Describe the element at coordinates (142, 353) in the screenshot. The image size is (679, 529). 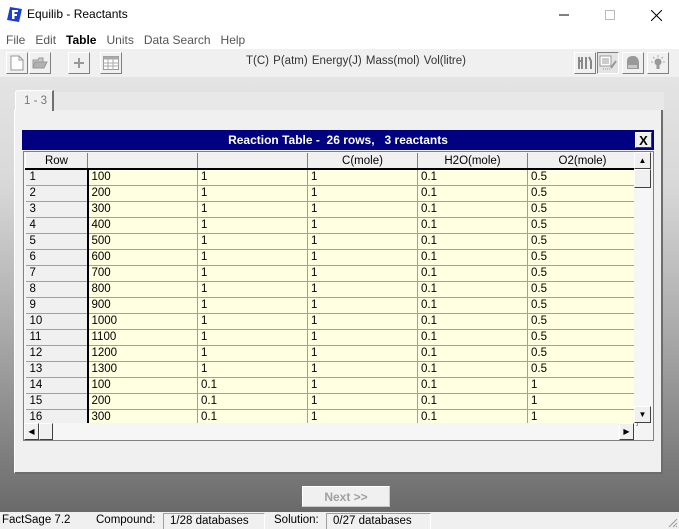
I see `table-cell: 1200` at that location.